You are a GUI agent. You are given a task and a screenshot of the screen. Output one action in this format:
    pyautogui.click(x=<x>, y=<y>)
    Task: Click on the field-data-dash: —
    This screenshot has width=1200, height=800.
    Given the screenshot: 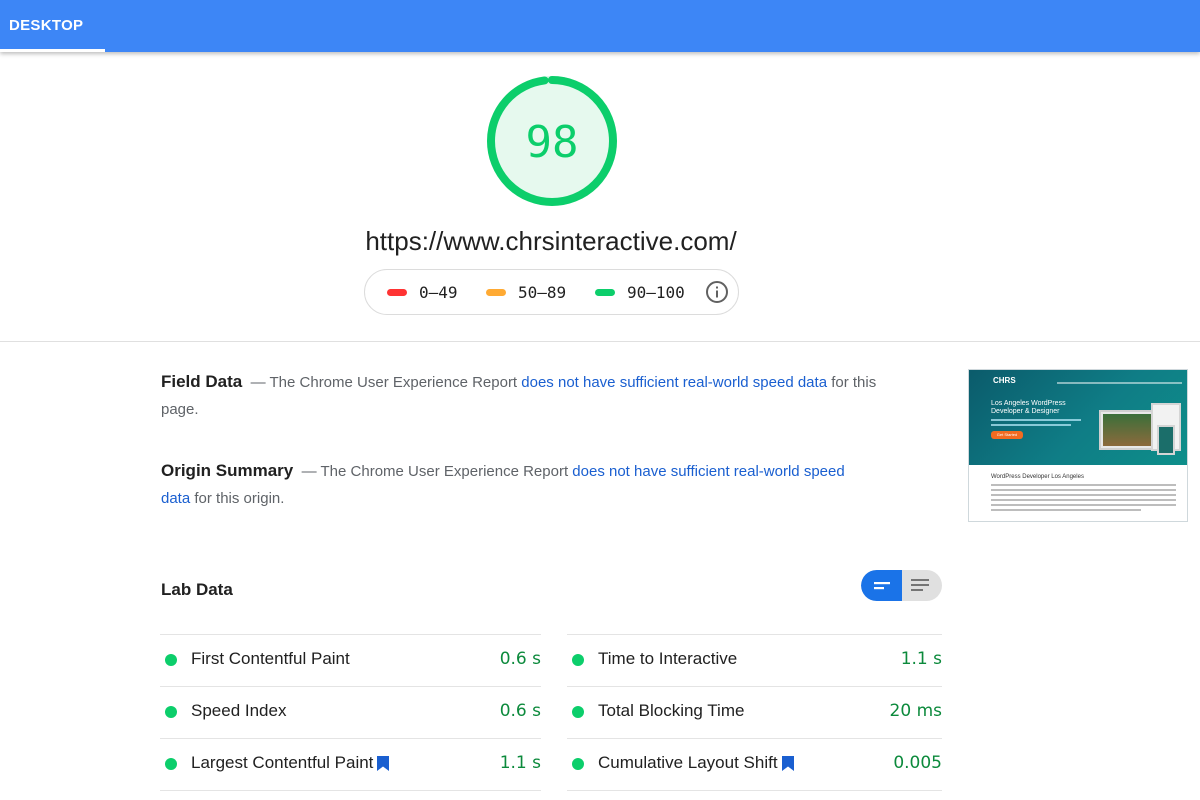 What is the action you would take?
    pyautogui.click(x=258, y=382)
    